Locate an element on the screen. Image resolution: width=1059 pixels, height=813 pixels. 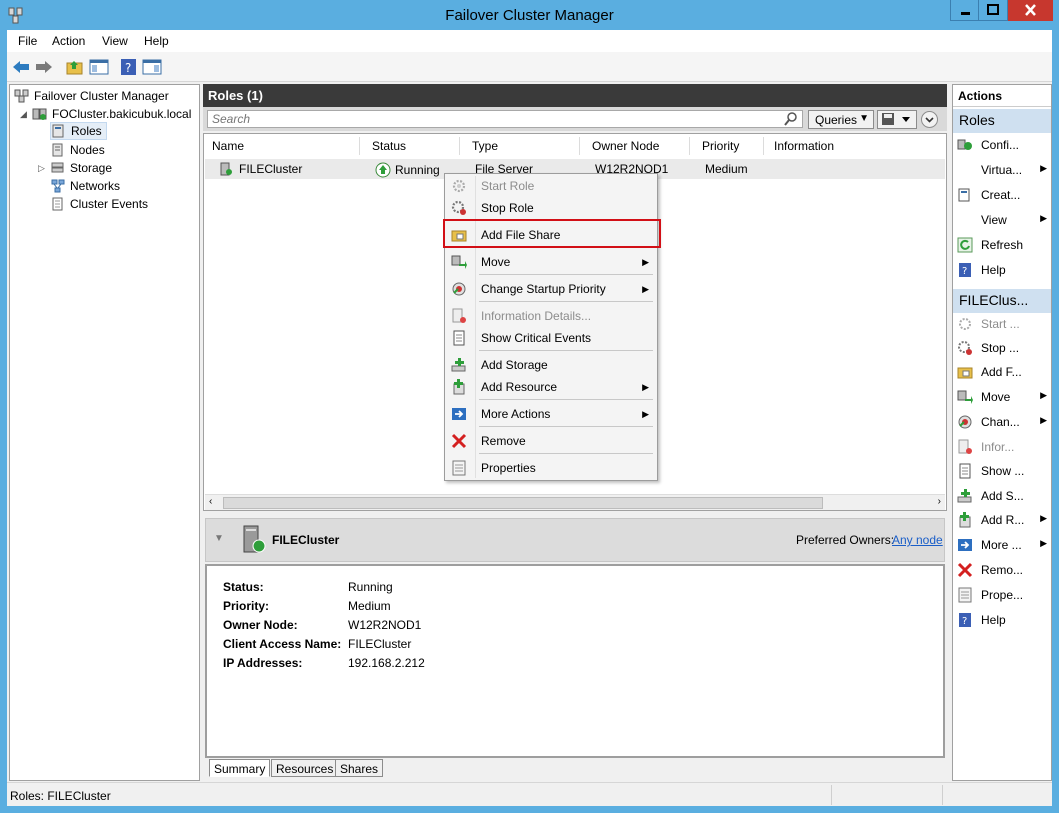
action-refresh: Refresh is located at coordinates (1003, 245).